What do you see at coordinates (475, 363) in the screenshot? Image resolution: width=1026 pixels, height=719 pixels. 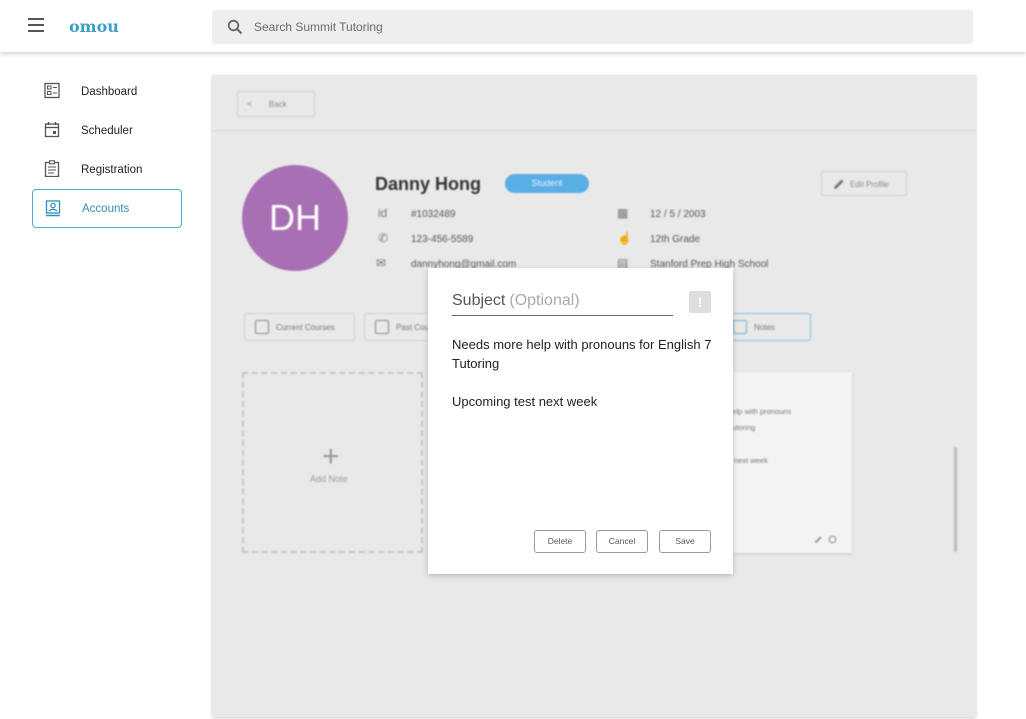 I see `note-body-line: Tutoring` at bounding box center [475, 363].